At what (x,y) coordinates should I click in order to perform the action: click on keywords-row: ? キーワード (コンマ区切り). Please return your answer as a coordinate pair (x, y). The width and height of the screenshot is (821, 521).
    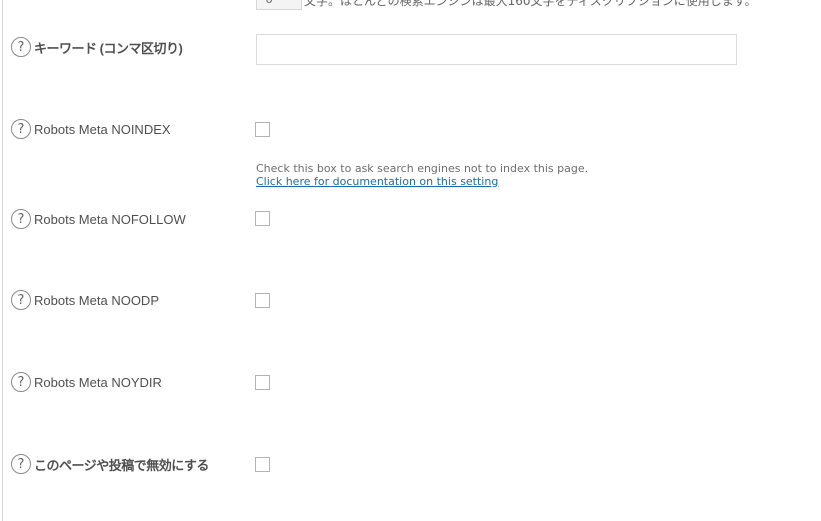
    Looking at the image, I should click on (97, 47).